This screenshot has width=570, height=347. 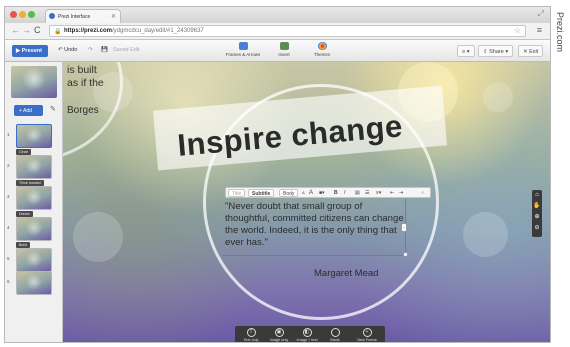 What do you see at coordinates (537, 217) in the screenshot?
I see `zoom-in-icon: ⊕` at bounding box center [537, 217].